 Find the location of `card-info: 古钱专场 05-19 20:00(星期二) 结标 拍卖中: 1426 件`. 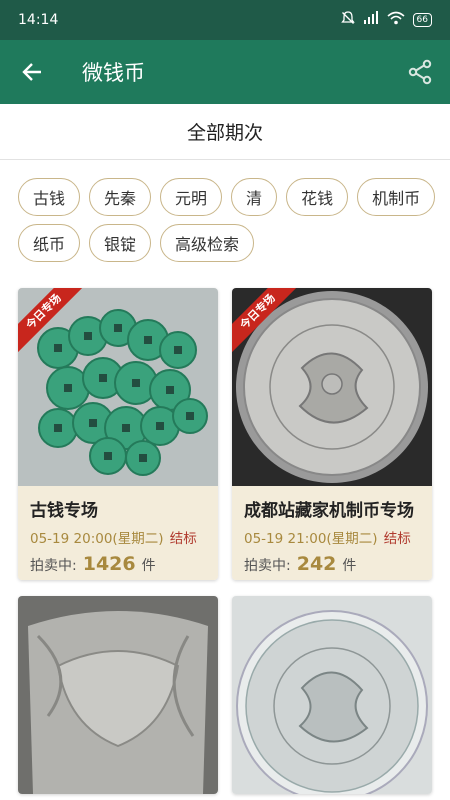

card-info: 古钱专场 05-19 20:00(星期二) 结标 拍卖中: 1426 件 is located at coordinates (118, 533).